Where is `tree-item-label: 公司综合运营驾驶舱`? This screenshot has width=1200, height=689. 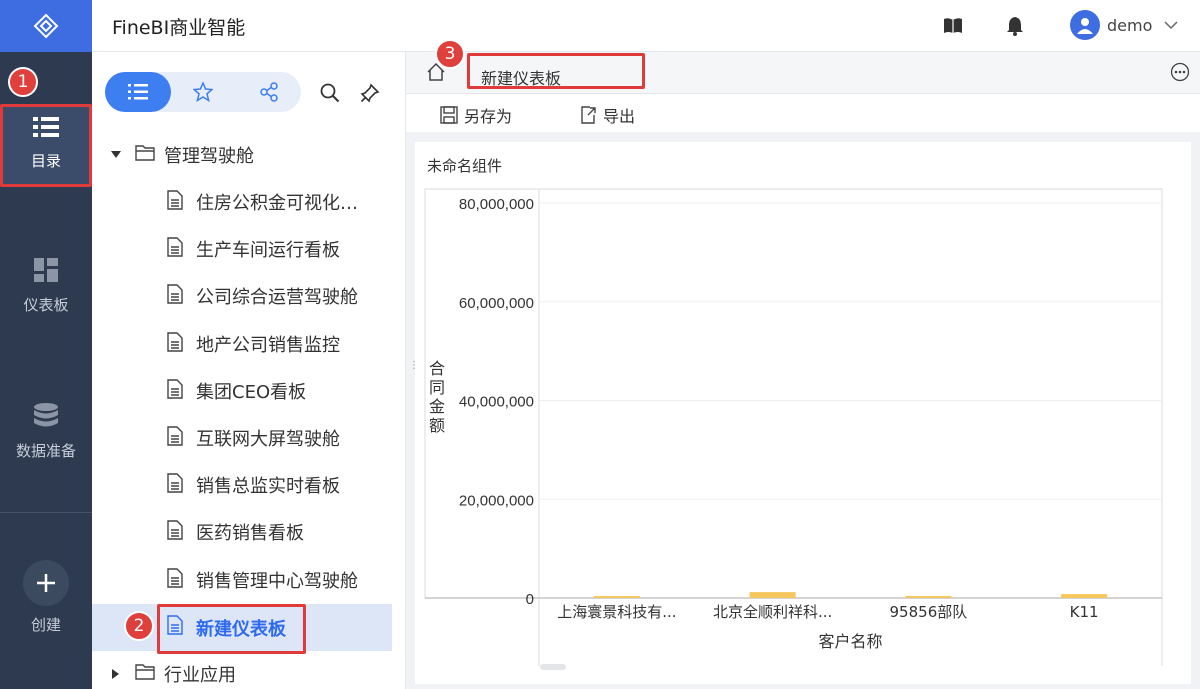 tree-item-label: 公司综合运营驾驶舱 is located at coordinates (277, 297).